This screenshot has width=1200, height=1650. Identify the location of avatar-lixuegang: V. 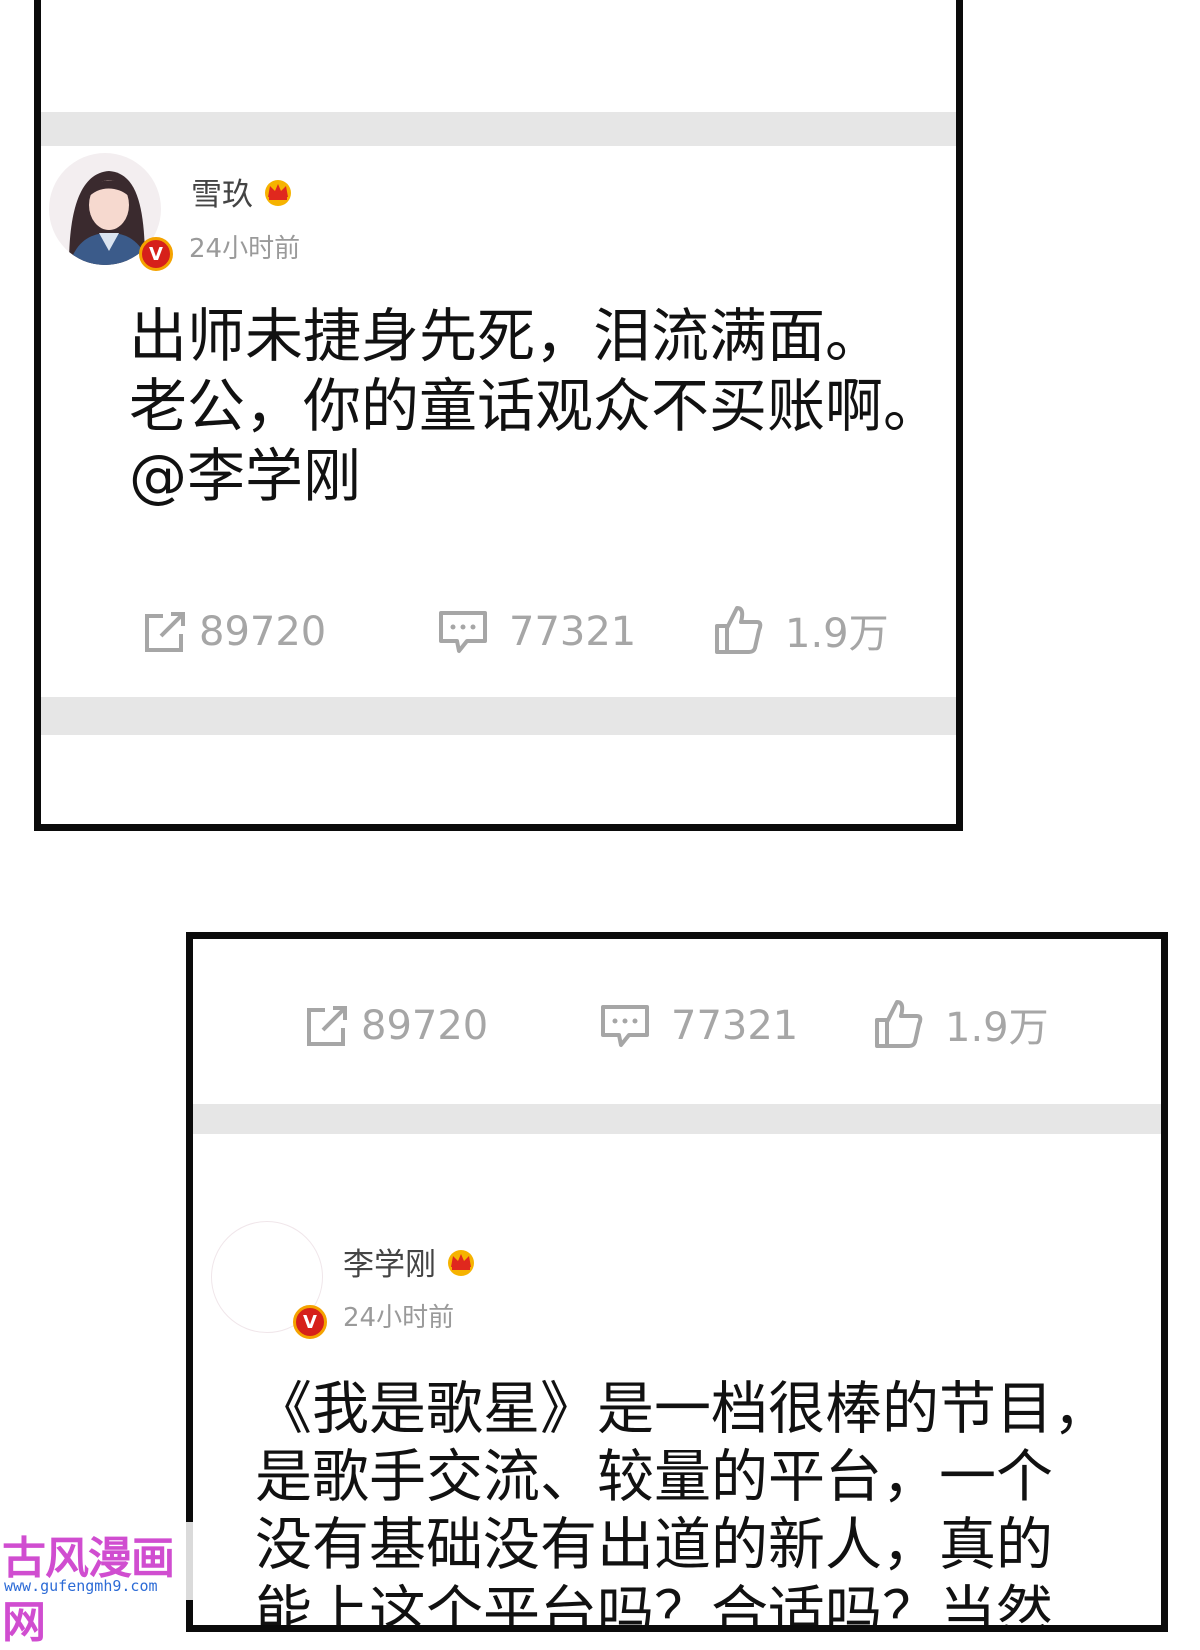
(269, 1280).